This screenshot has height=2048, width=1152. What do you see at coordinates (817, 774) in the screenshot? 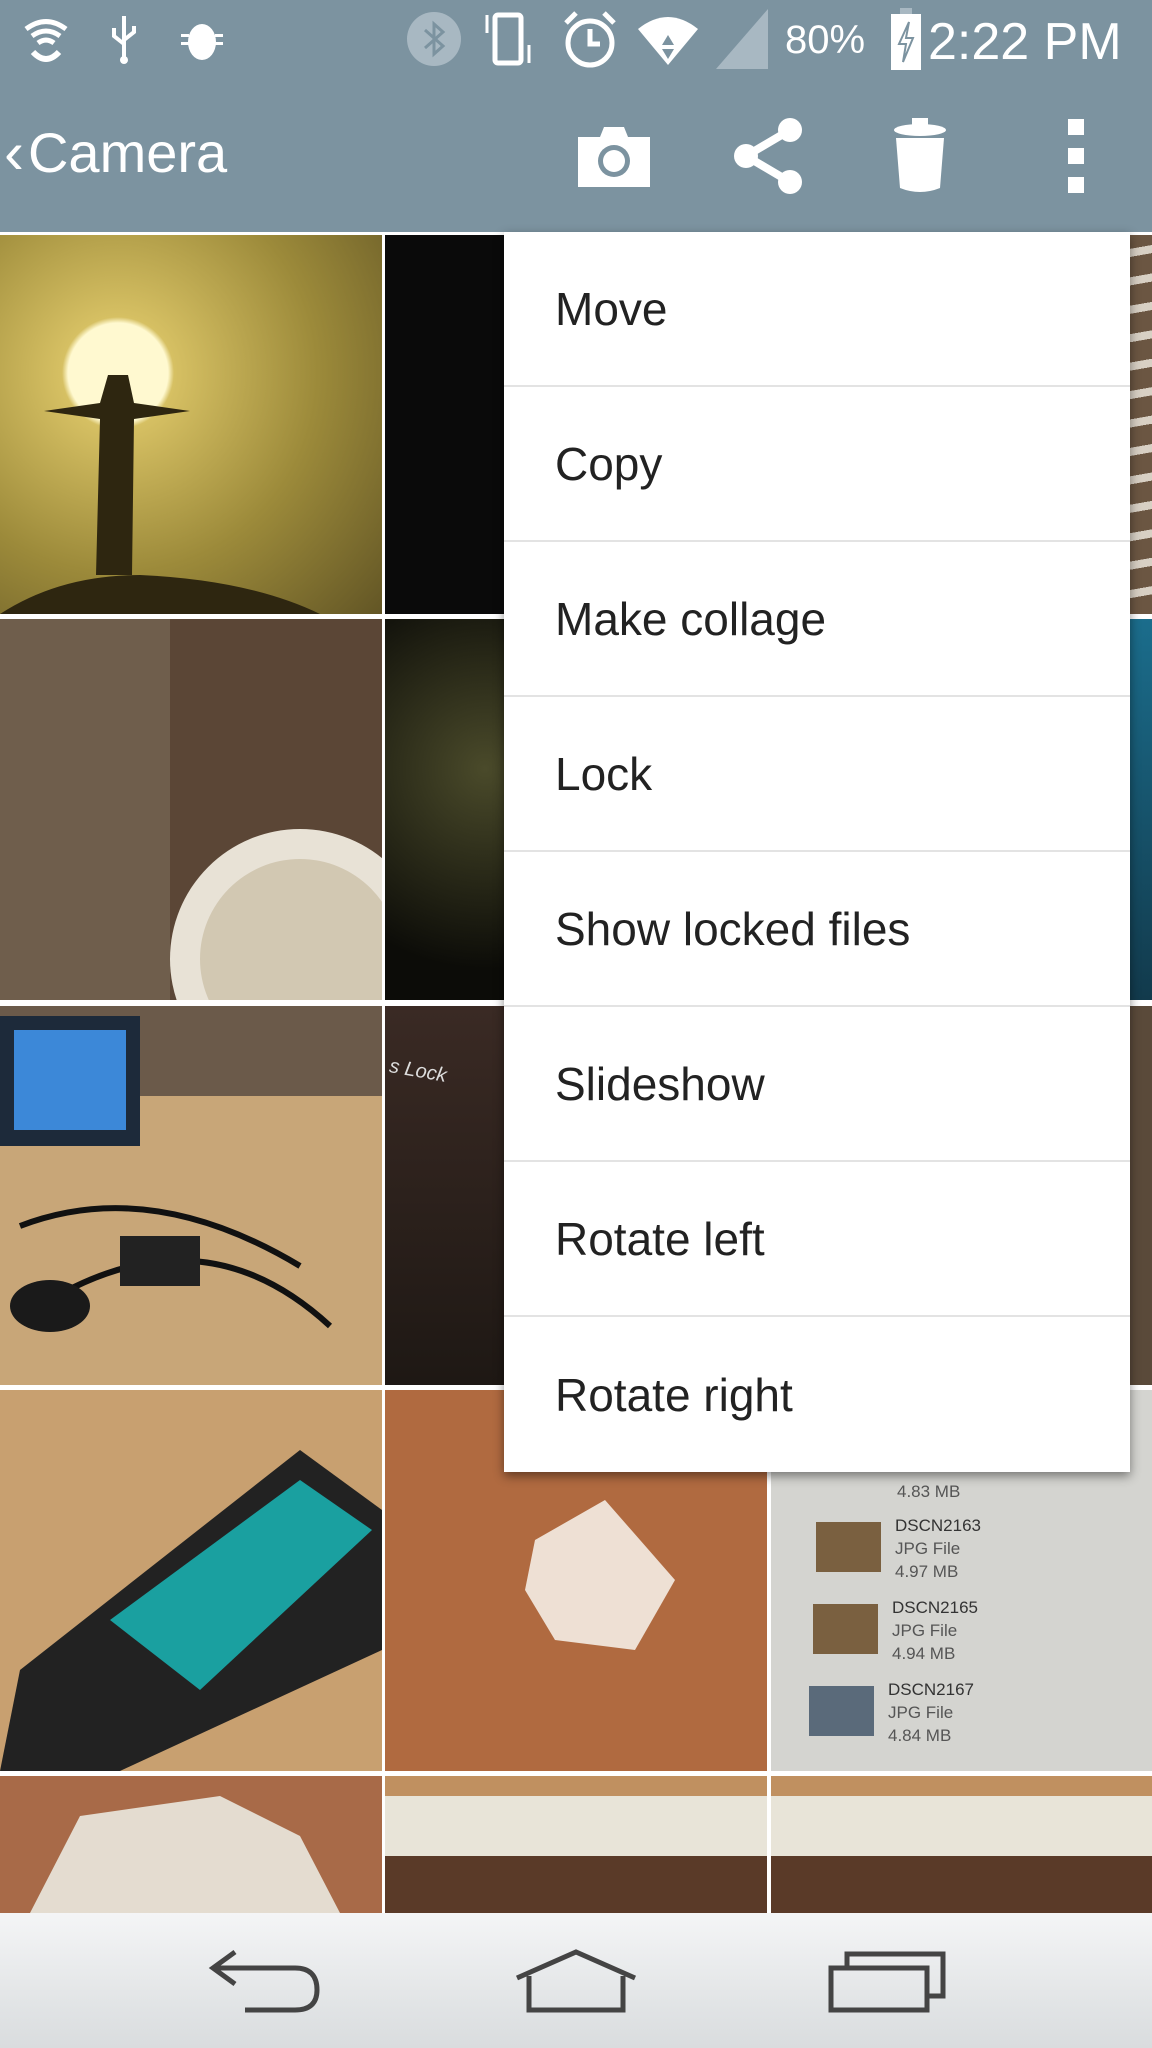
I see `menu-item-lock: Lock` at bounding box center [817, 774].